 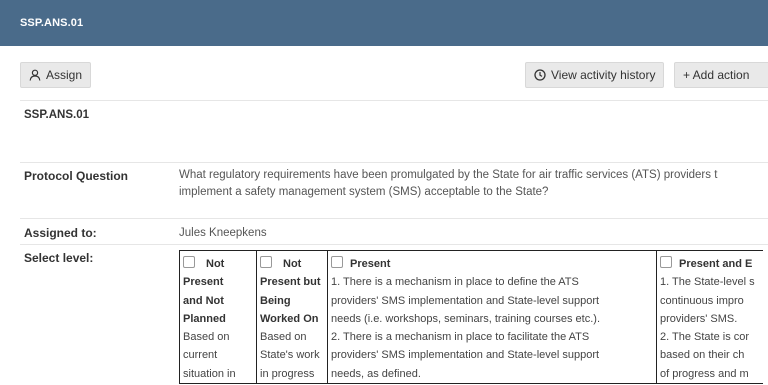 What do you see at coordinates (64, 75) in the screenshot?
I see `assign-button-label: Assign` at bounding box center [64, 75].